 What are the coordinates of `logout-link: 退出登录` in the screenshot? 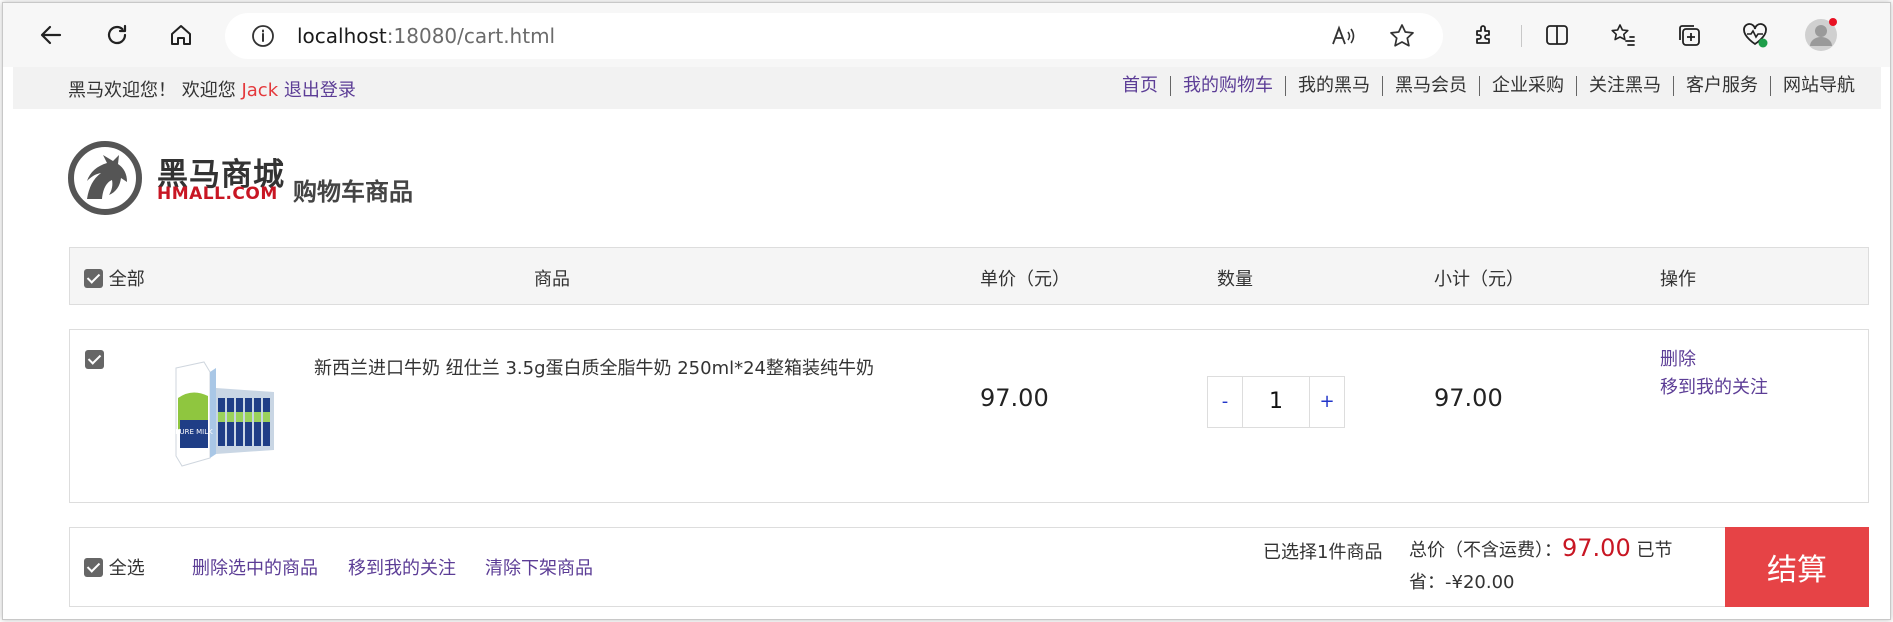 It's located at (317, 90).